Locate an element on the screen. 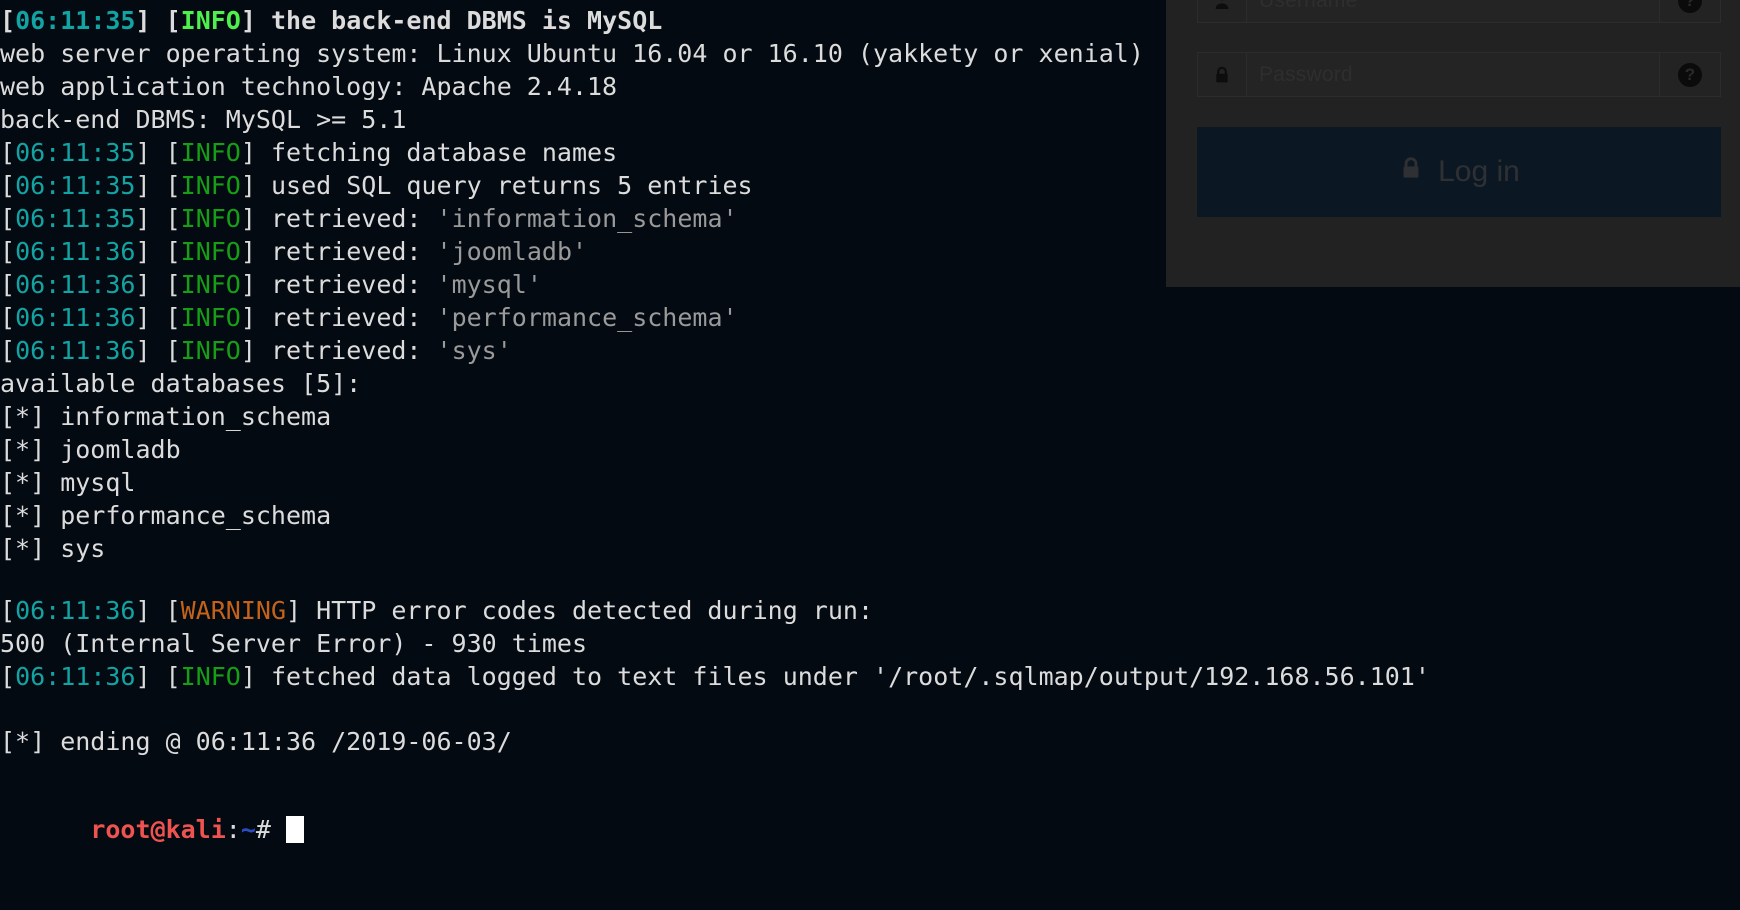 The width and height of the screenshot is (1740, 910). login-button: Log in is located at coordinates (1459, 172).